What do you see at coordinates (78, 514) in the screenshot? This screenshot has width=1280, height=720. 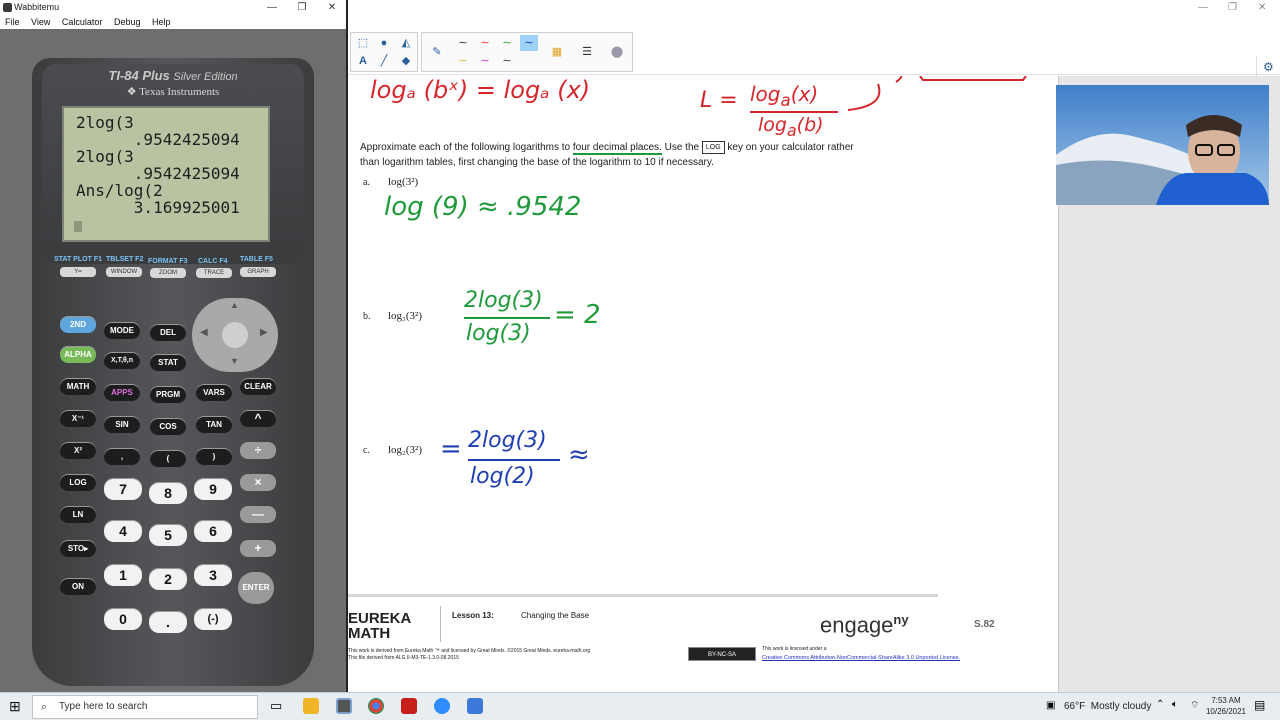 I see `ln-key: LN` at bounding box center [78, 514].